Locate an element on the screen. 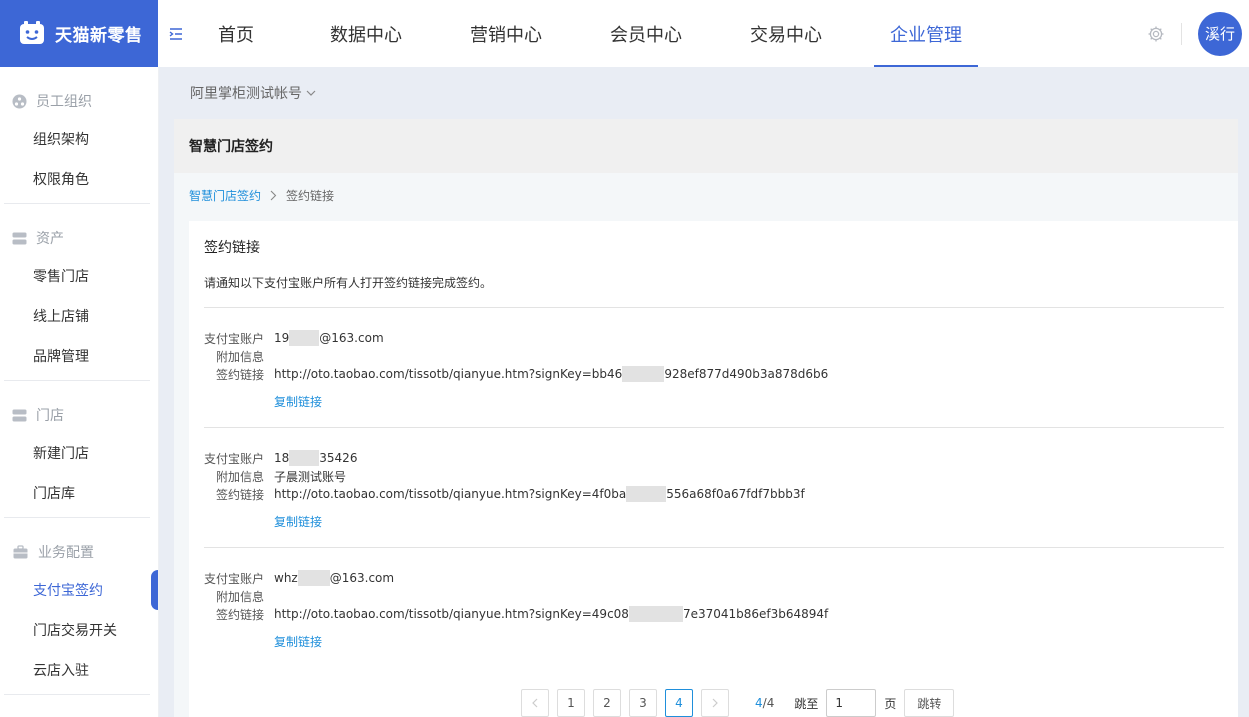  page-button-3: 3 is located at coordinates (643, 703).